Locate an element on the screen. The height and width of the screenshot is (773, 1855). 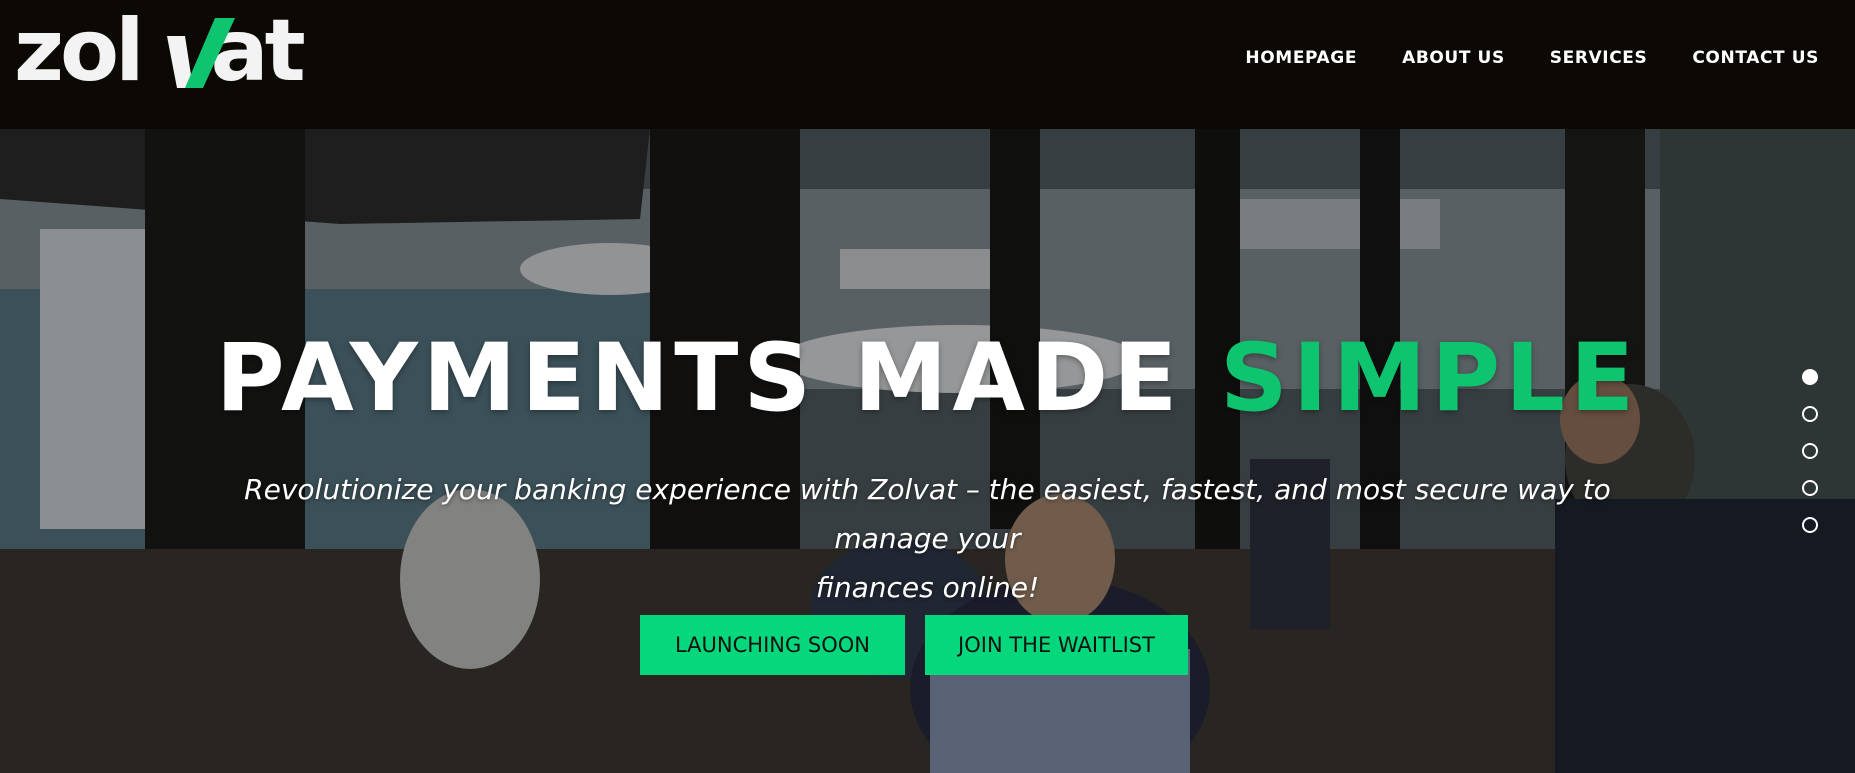
zolvat-logo: zol at is located at coordinates (164, 52).